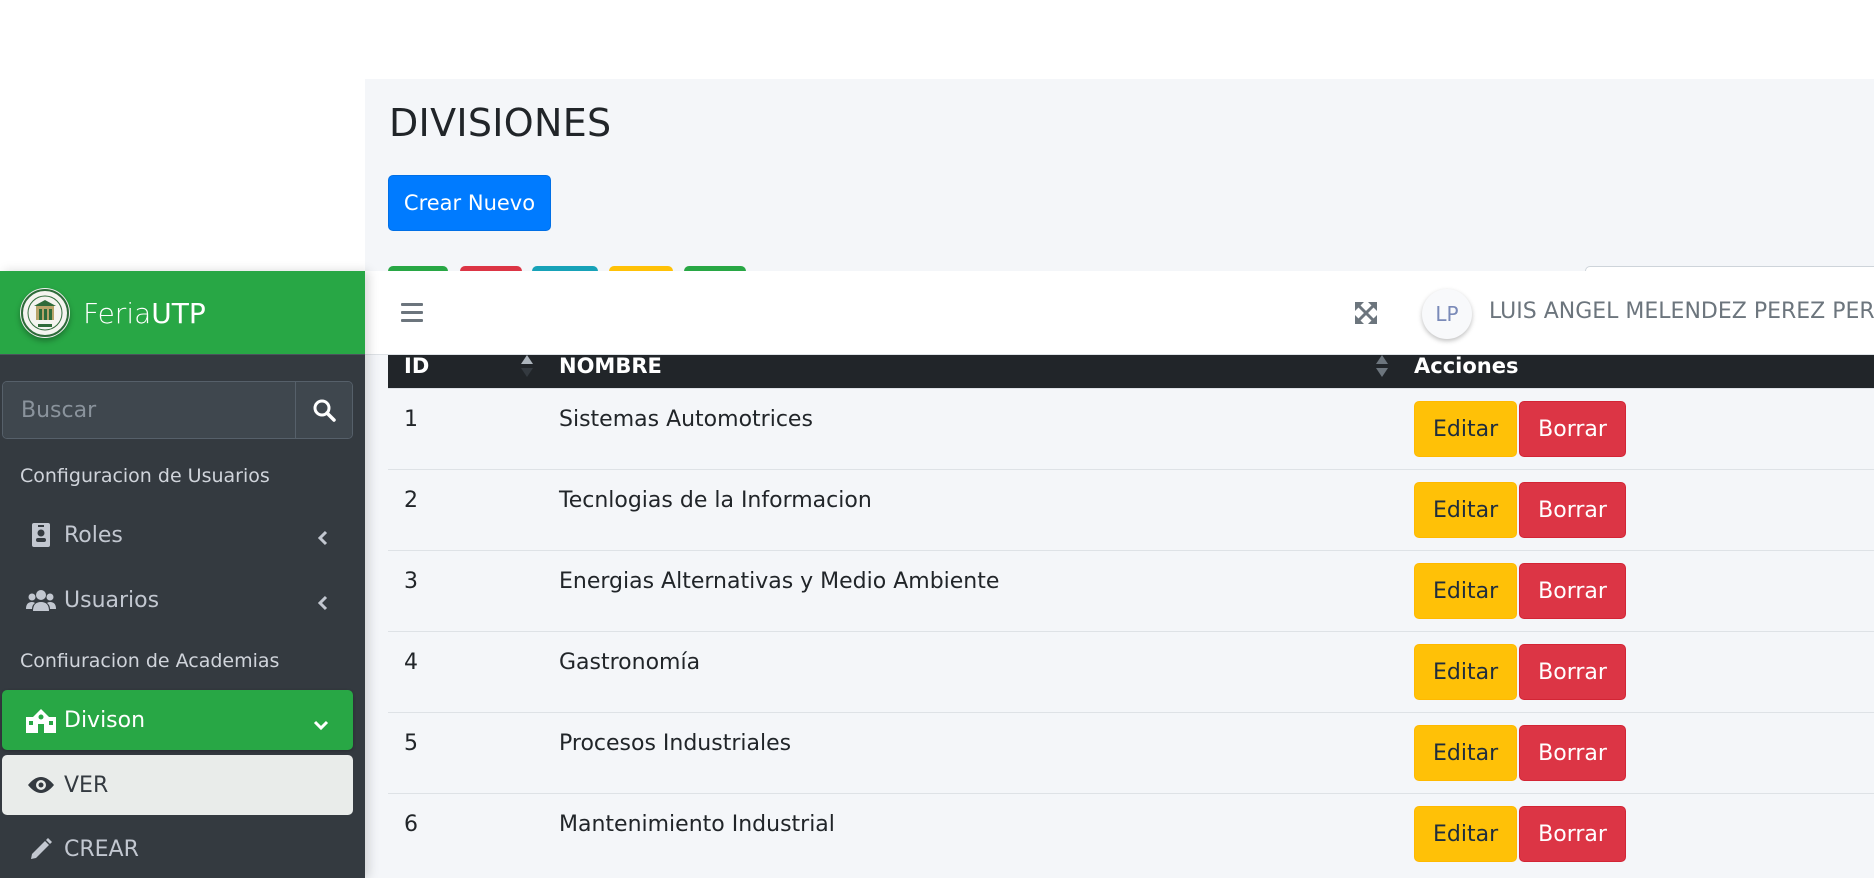 The width and height of the screenshot is (1874, 878). Describe the element at coordinates (321, 724) in the screenshot. I see `chevron-down-icon` at that location.